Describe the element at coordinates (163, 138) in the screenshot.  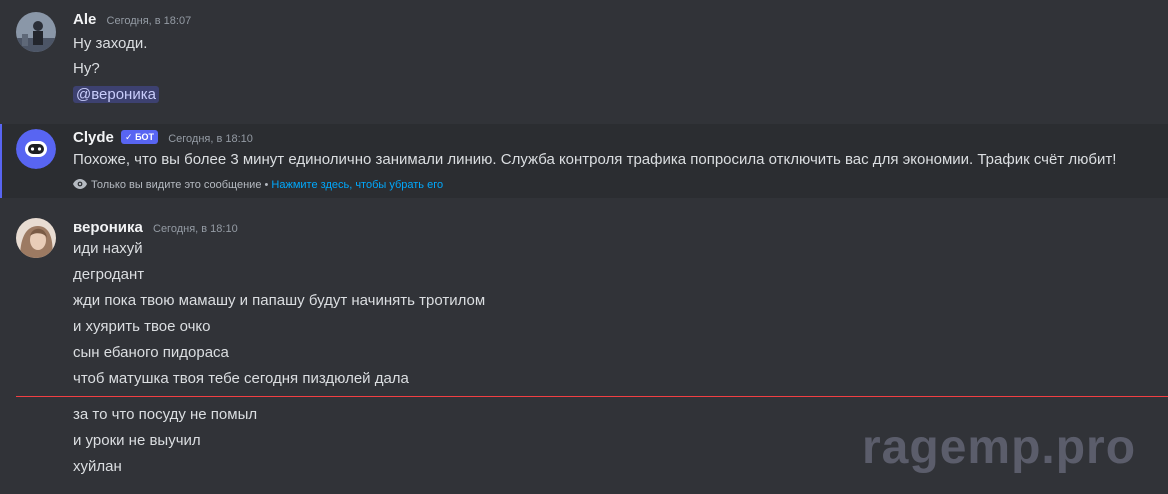
I see `username-clyde: Clyde ✓ БОТ Сегодня, в 18:10` at that location.